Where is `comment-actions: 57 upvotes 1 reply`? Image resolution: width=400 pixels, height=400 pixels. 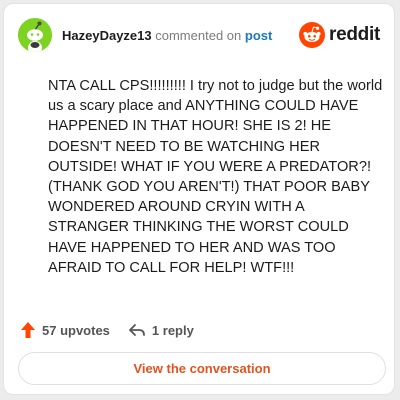
comment-actions: 57 upvotes 1 reply is located at coordinates (107, 330).